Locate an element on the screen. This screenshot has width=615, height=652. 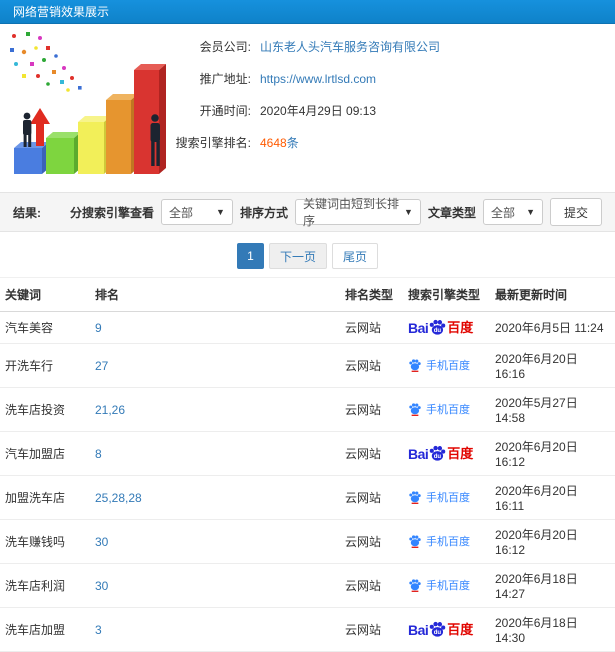
open-time-value: 2020年4月29日 09:13 is located at coordinates (318, 111).